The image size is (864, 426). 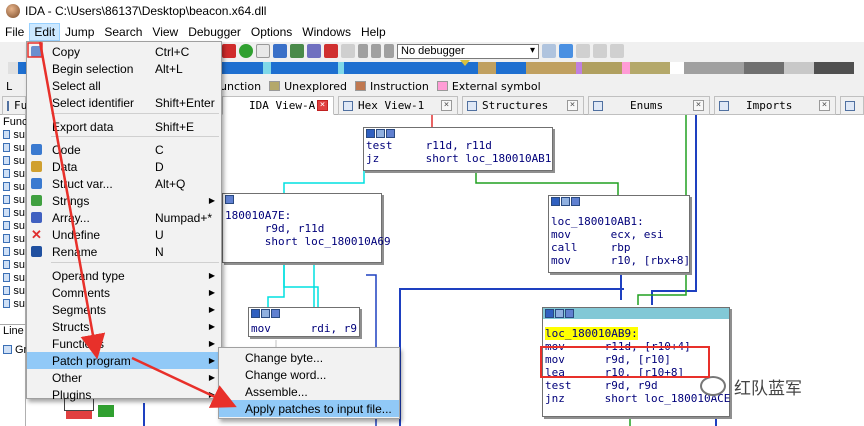 I want to click on menu-item-struct-var: Struct var... Alt+Q, so click(x=124, y=183).